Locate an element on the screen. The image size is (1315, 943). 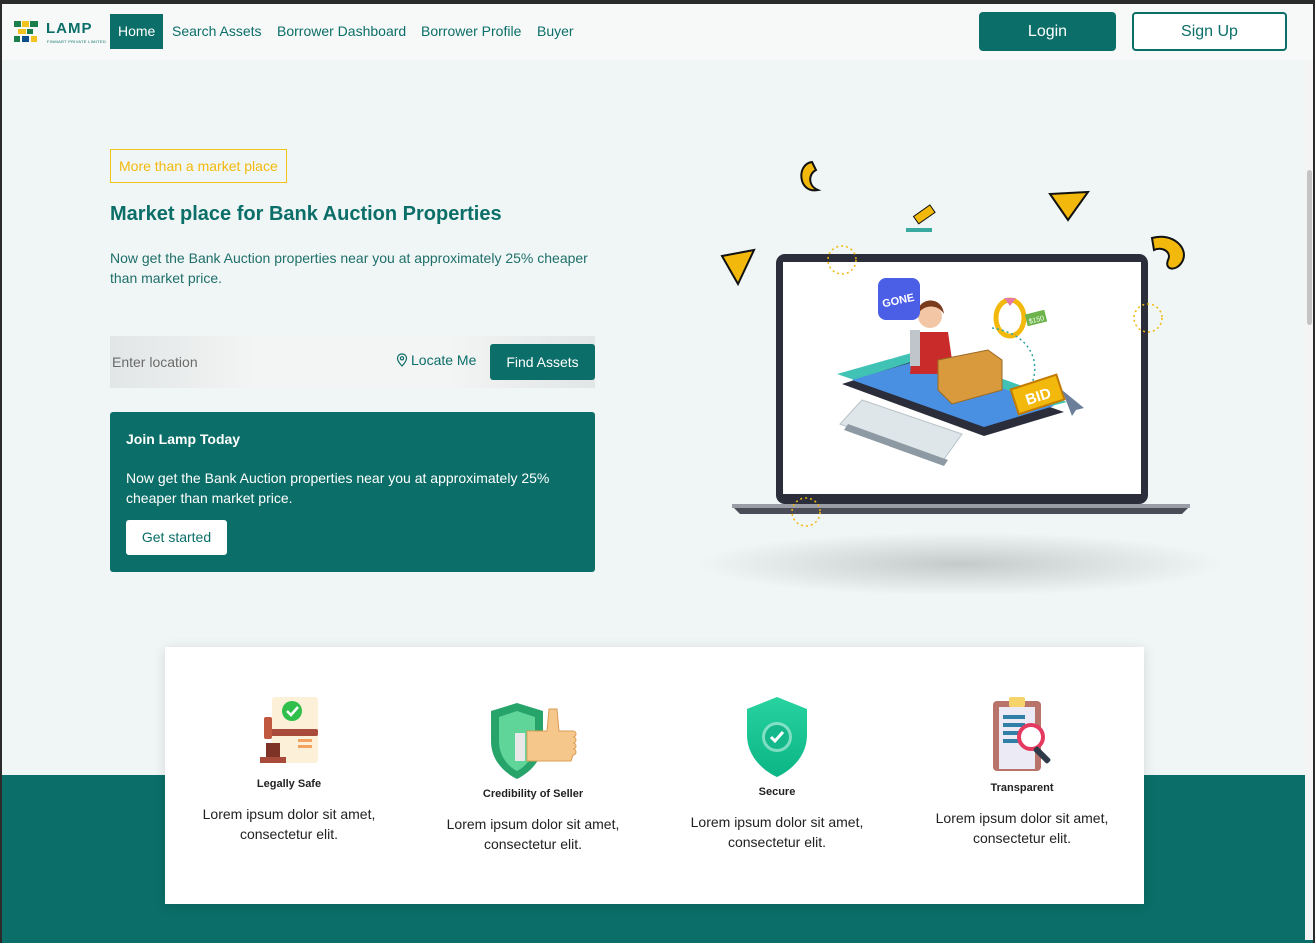
feature-title: Transparent is located at coordinates (1022, 788).